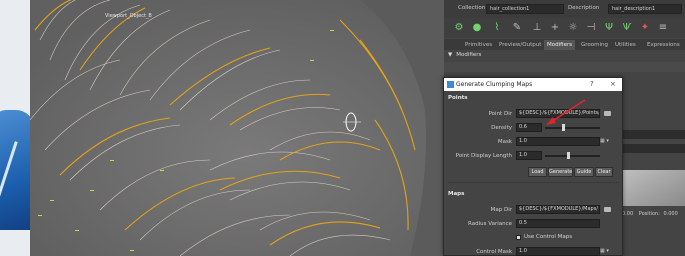 The height and width of the screenshot is (256, 685). What do you see at coordinates (566, 112) in the screenshot?
I see `annotation-arrow` at bounding box center [566, 112].